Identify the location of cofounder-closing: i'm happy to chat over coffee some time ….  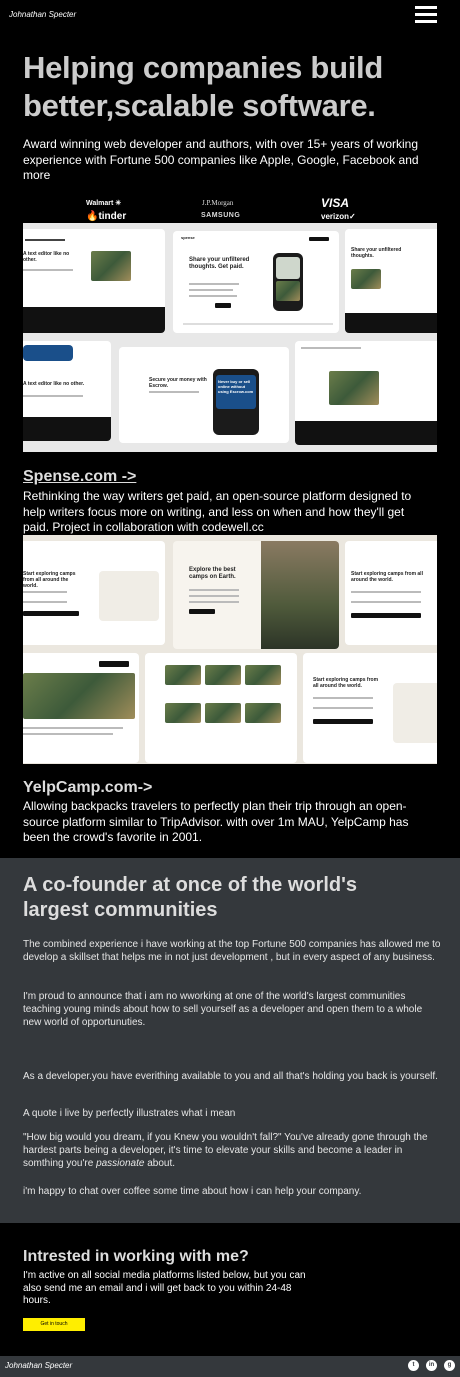
(192, 1191).